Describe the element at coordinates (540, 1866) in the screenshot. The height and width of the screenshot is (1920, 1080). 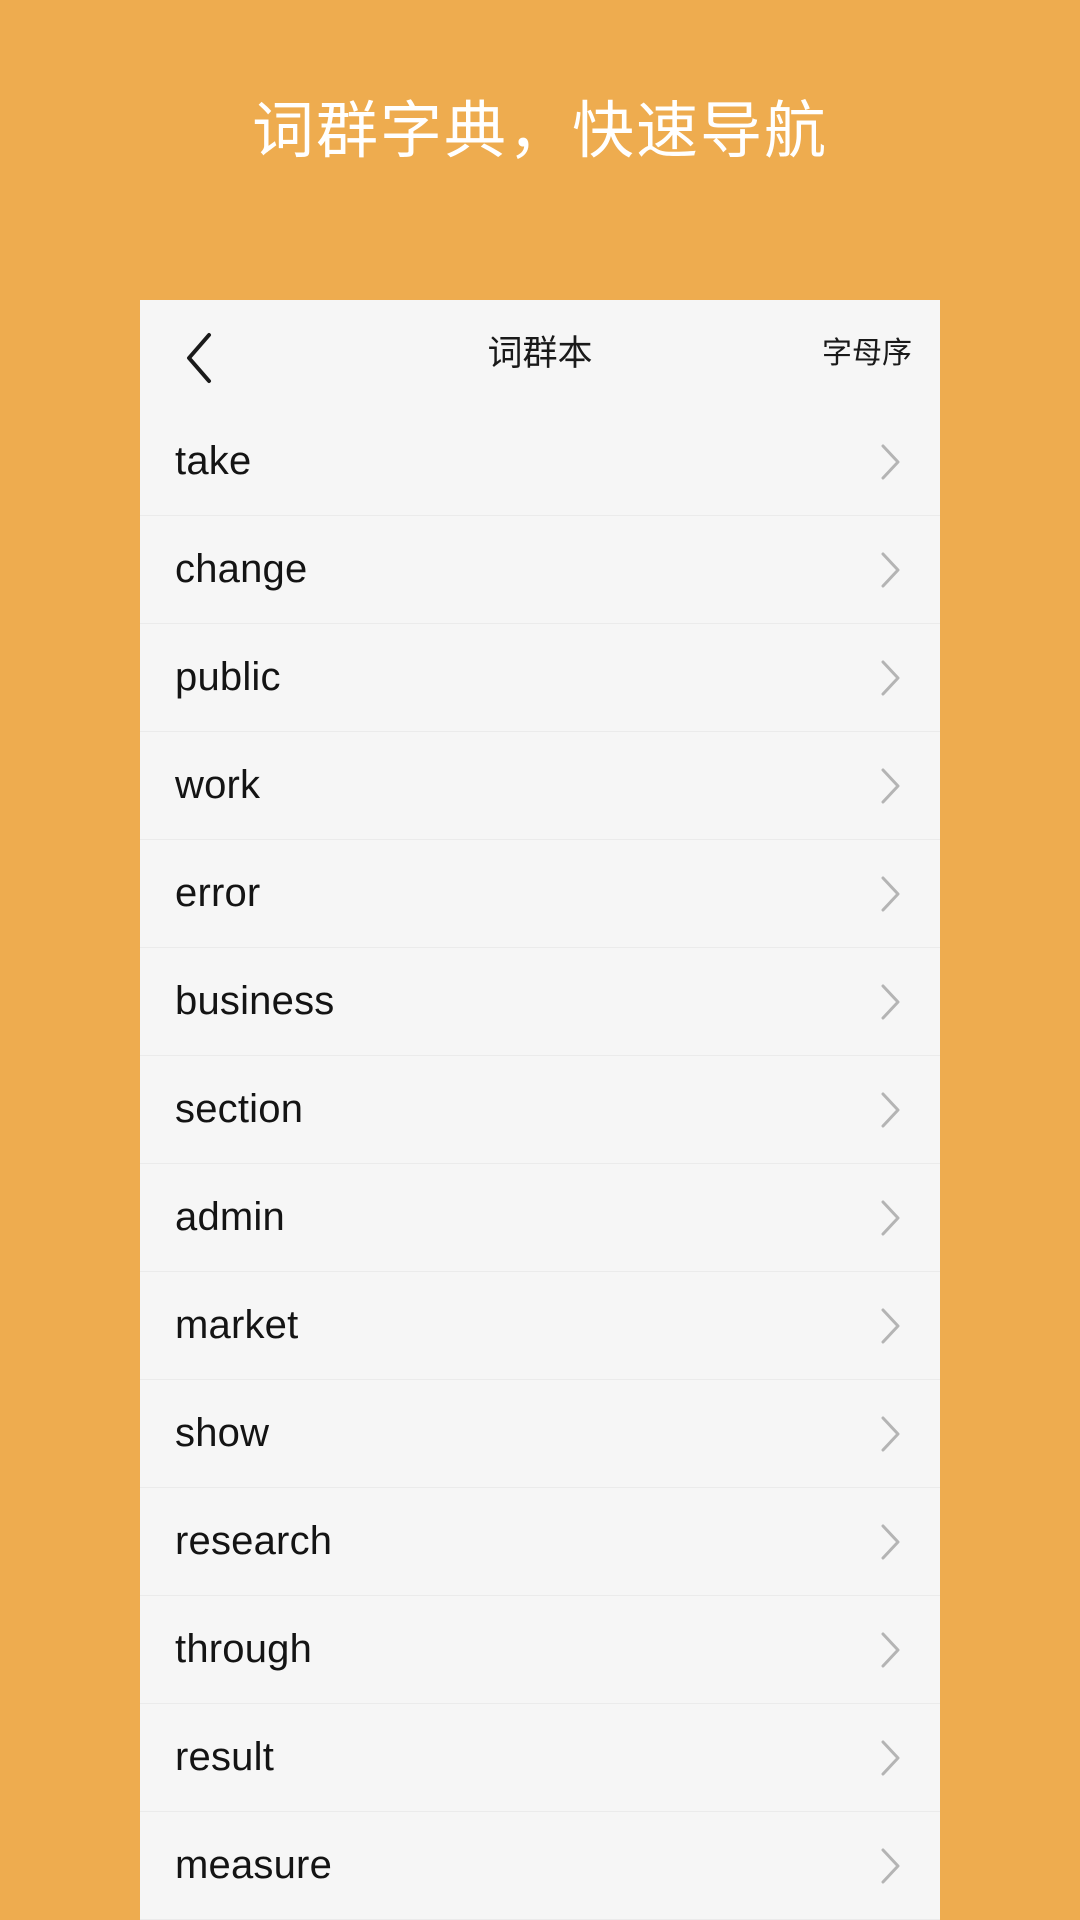
I see `list-item: measure` at that location.